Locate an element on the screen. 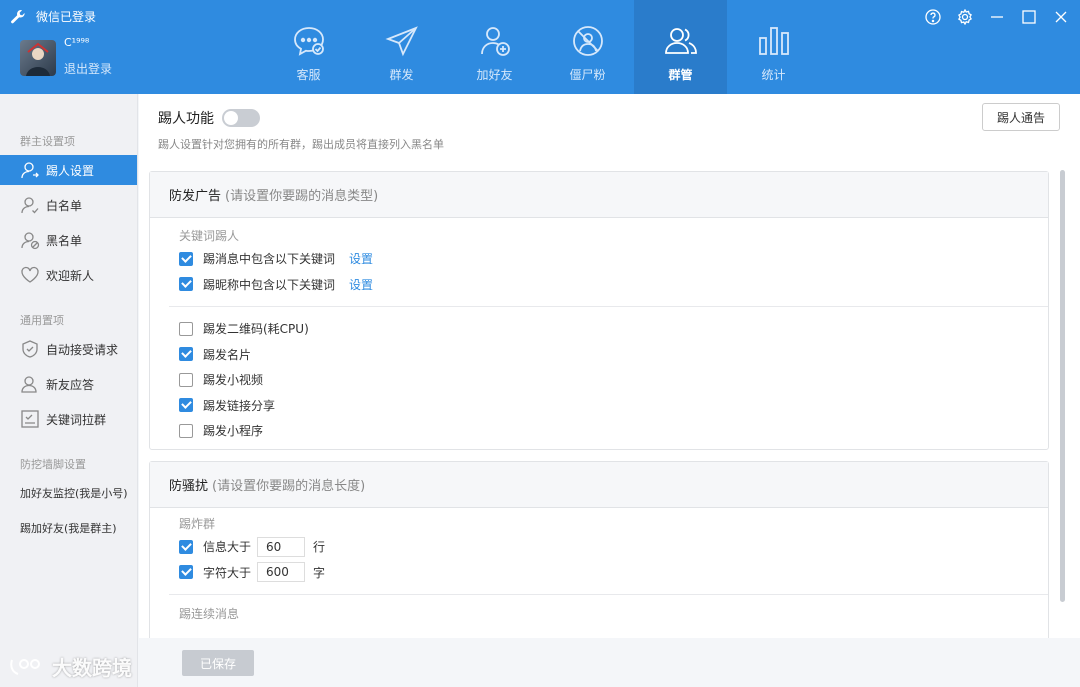  heart-icon is located at coordinates (30, 274).